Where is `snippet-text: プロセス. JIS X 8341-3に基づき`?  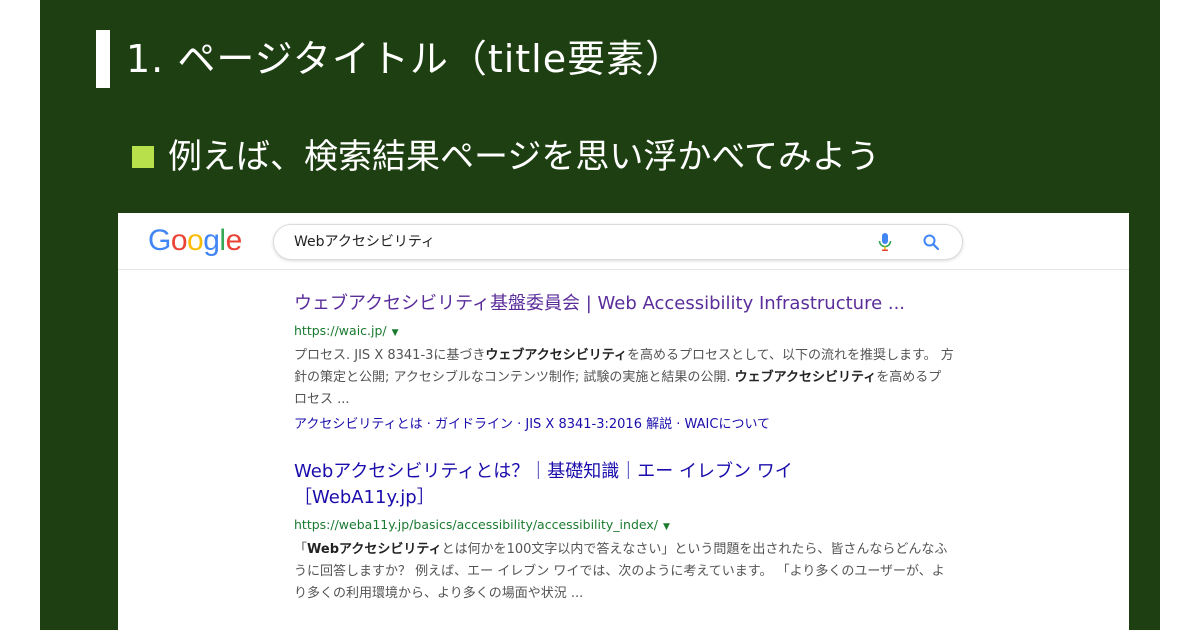 snippet-text: プロセス. JIS X 8341-3に基づき is located at coordinates (390, 355).